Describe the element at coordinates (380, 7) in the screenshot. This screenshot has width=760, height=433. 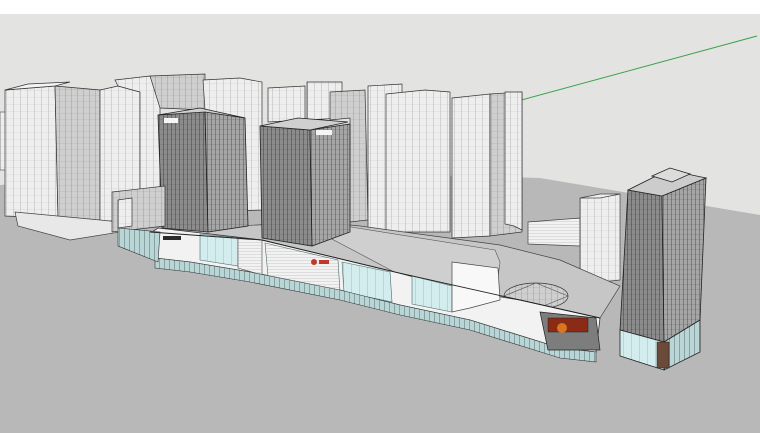
I see `top-edge` at that location.